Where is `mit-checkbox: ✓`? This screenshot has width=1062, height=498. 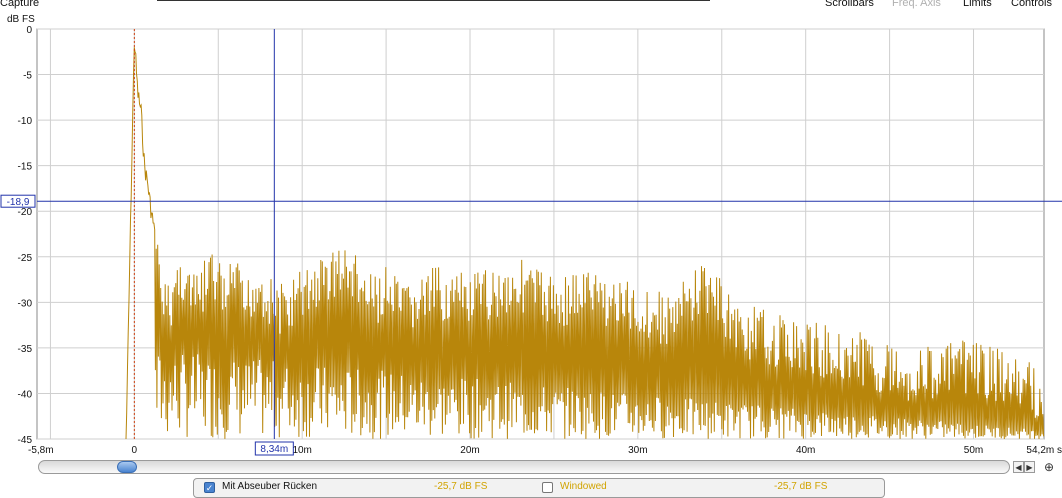
mit-checkbox: ✓ is located at coordinates (209, 487).